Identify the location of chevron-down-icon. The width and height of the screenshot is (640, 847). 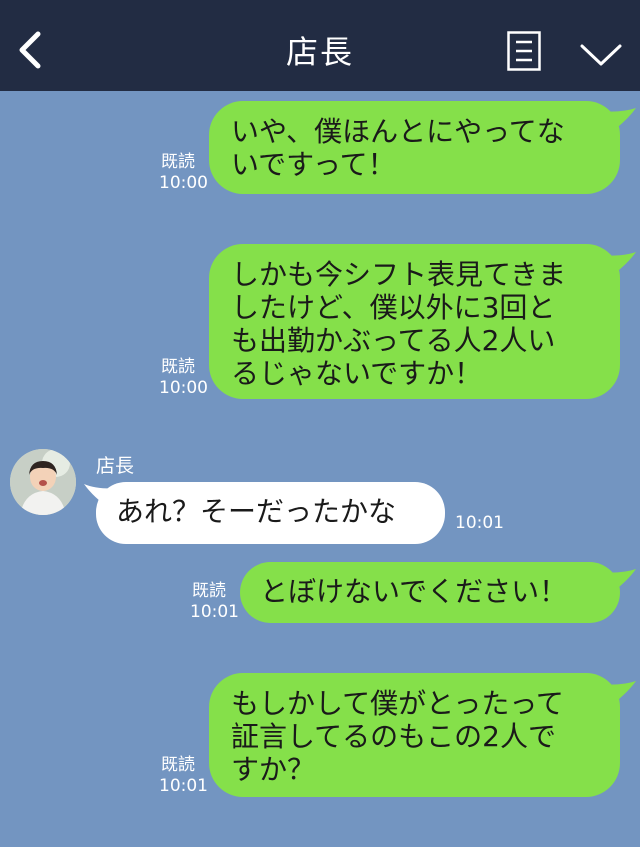
(601, 55).